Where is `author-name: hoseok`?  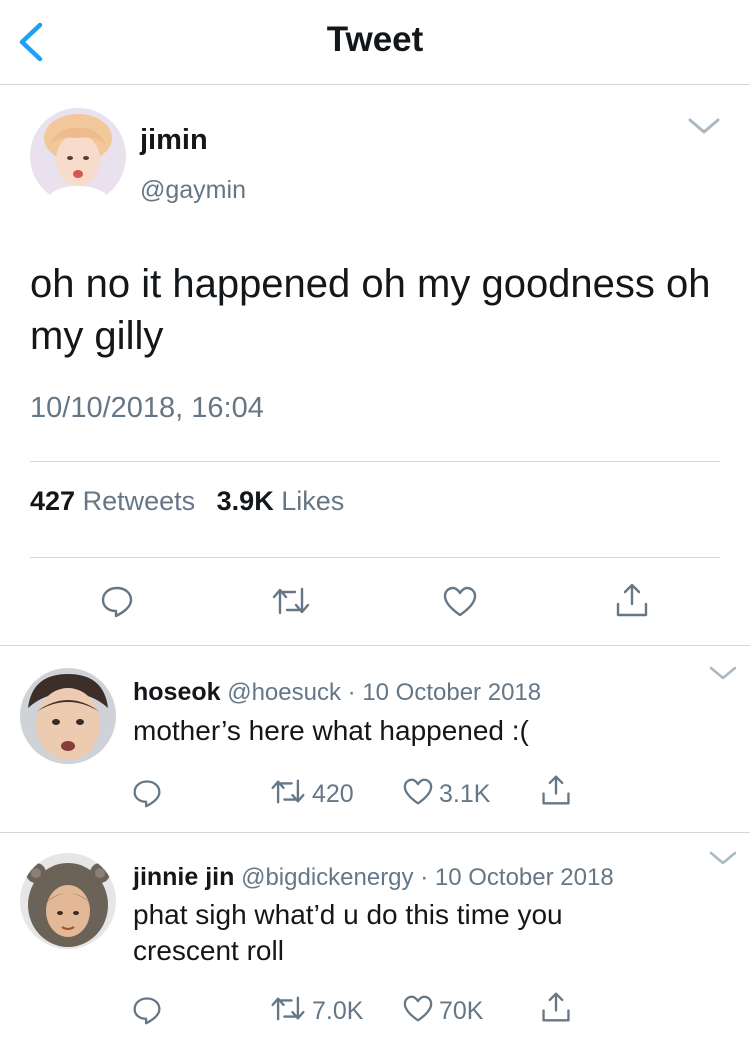
author-name: hoseok is located at coordinates (177, 692).